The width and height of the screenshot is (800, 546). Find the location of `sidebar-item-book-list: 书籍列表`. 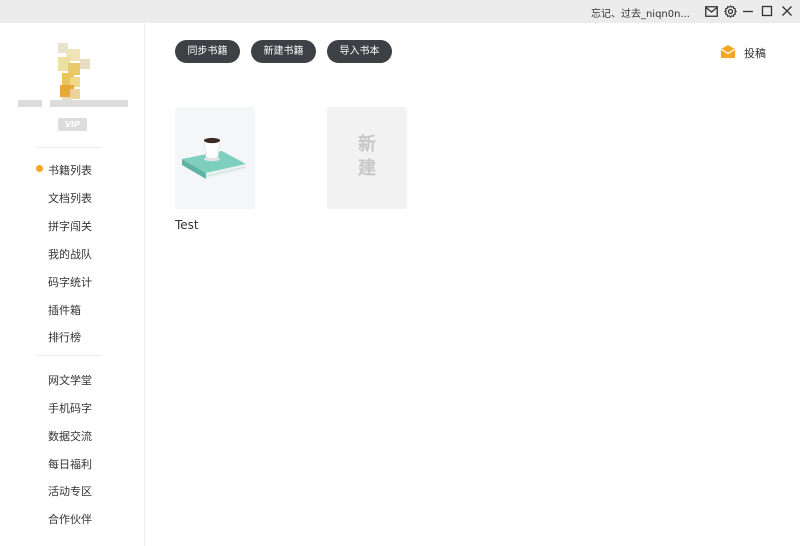

sidebar-item-book-list: 书籍列表 is located at coordinates (70, 170).